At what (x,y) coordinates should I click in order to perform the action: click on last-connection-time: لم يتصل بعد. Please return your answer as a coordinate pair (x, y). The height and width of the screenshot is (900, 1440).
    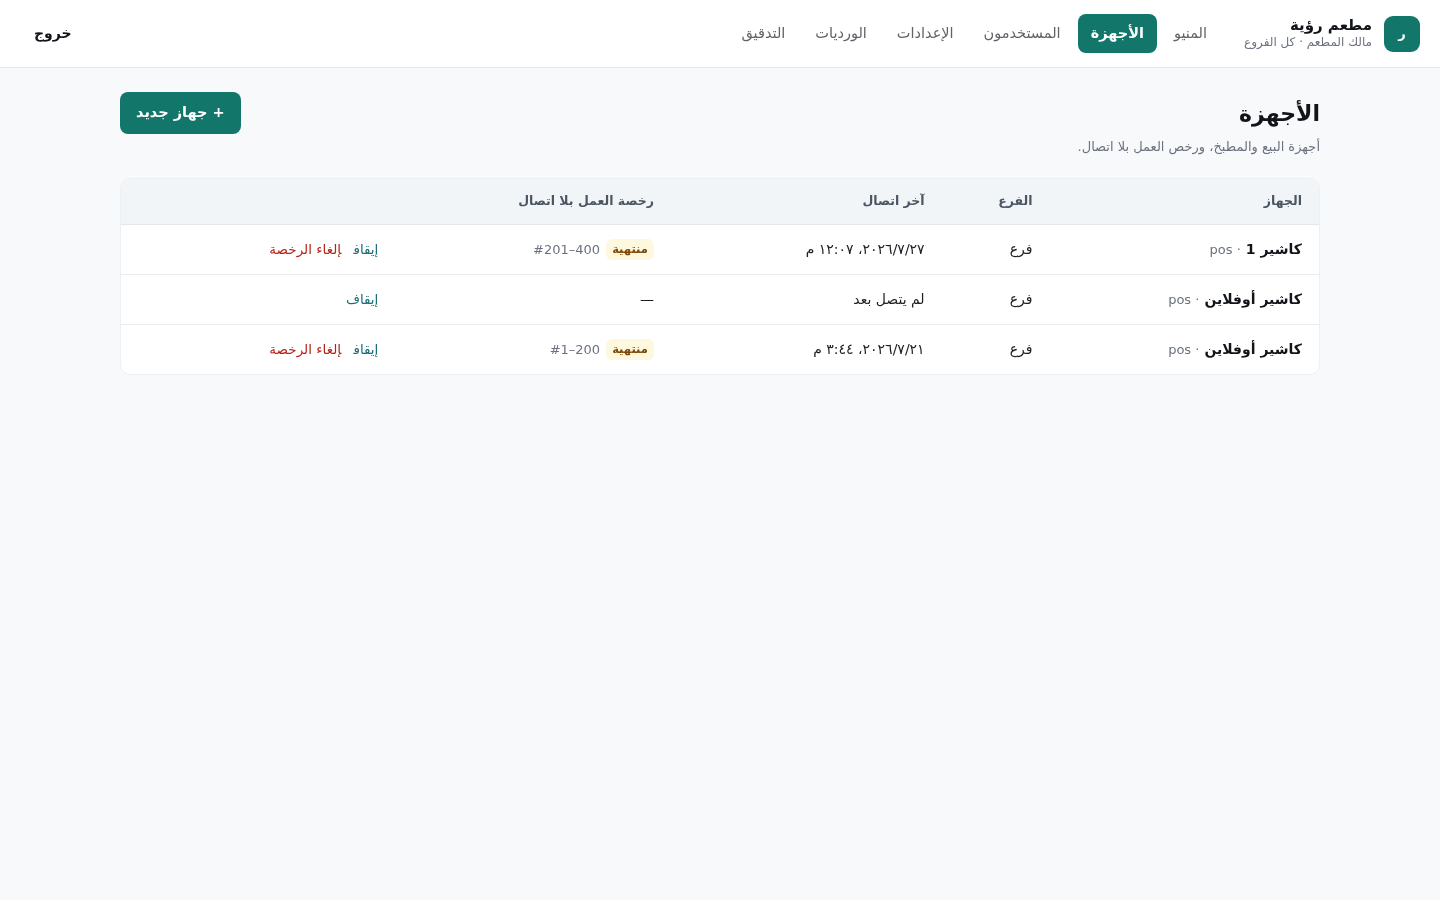
    Looking at the image, I should click on (889, 298).